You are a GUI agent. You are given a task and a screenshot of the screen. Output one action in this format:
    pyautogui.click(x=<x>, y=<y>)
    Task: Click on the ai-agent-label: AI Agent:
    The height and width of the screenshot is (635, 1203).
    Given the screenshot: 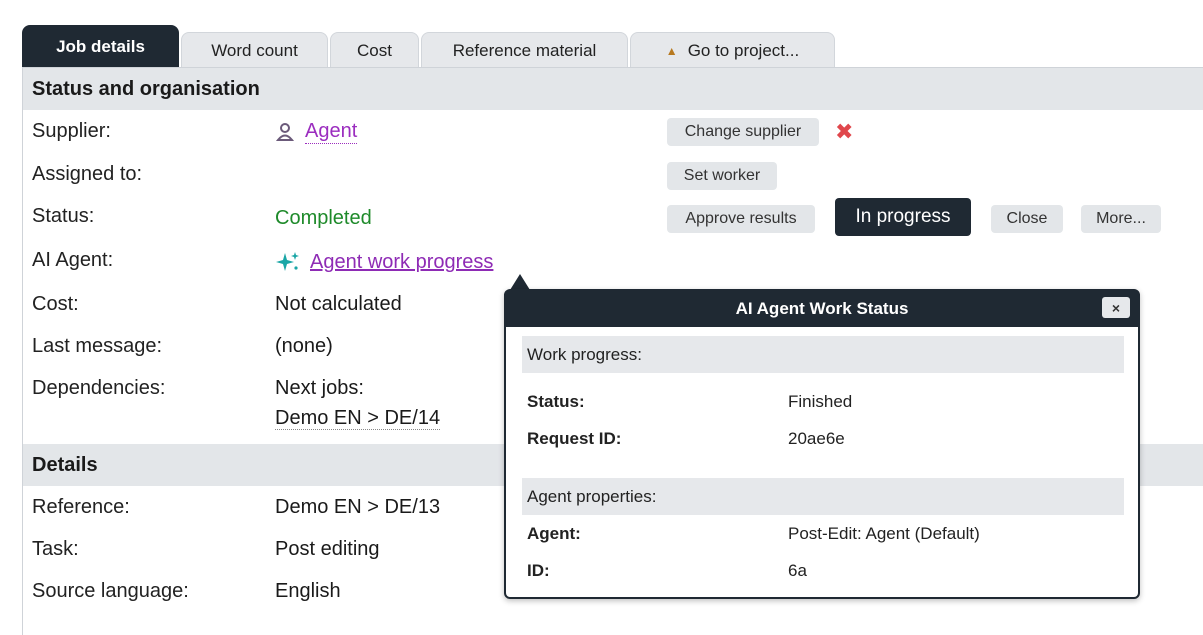 What is the action you would take?
    pyautogui.click(x=73, y=260)
    